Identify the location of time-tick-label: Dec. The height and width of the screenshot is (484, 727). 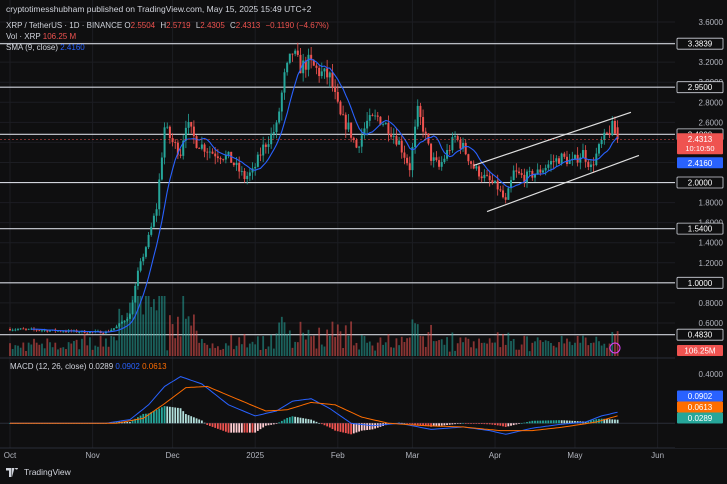
(172, 455).